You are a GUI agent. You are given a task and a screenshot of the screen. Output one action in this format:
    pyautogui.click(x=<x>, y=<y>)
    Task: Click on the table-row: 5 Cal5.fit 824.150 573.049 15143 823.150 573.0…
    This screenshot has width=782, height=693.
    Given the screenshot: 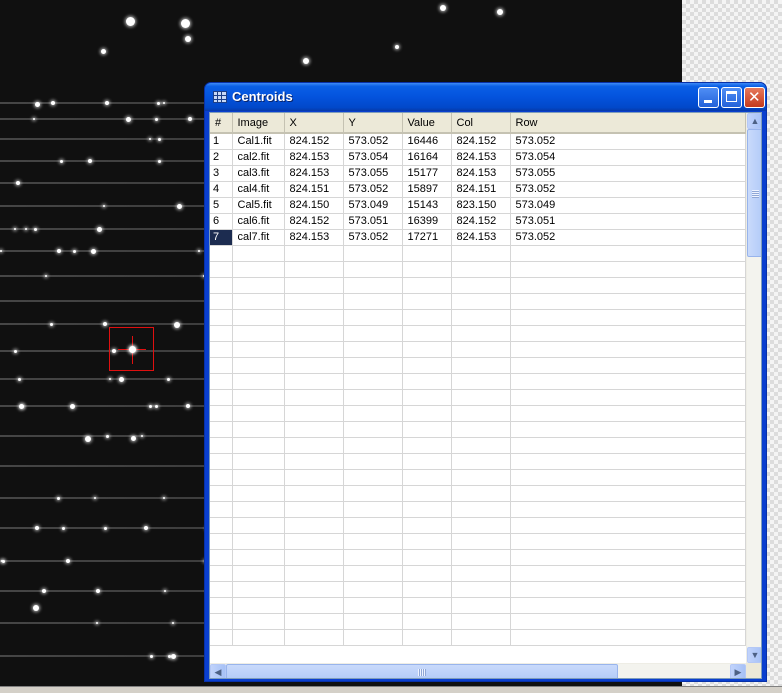 What is the action you would take?
    pyautogui.click(x=478, y=205)
    